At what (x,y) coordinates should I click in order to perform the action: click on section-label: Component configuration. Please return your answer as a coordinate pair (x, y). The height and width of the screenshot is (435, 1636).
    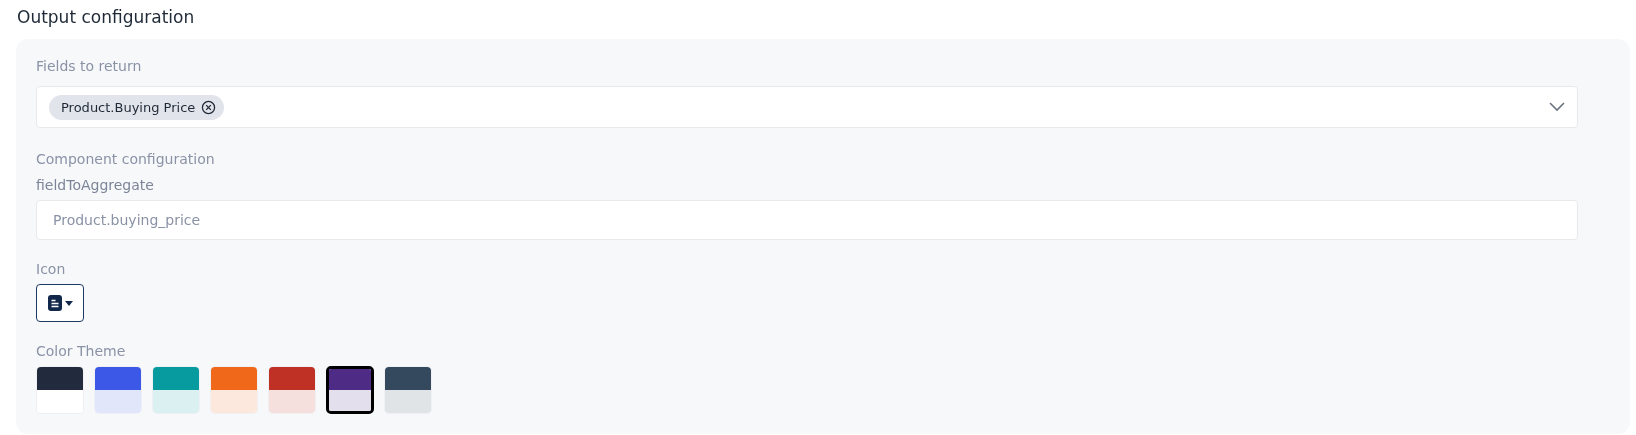
    Looking at the image, I should click on (126, 159).